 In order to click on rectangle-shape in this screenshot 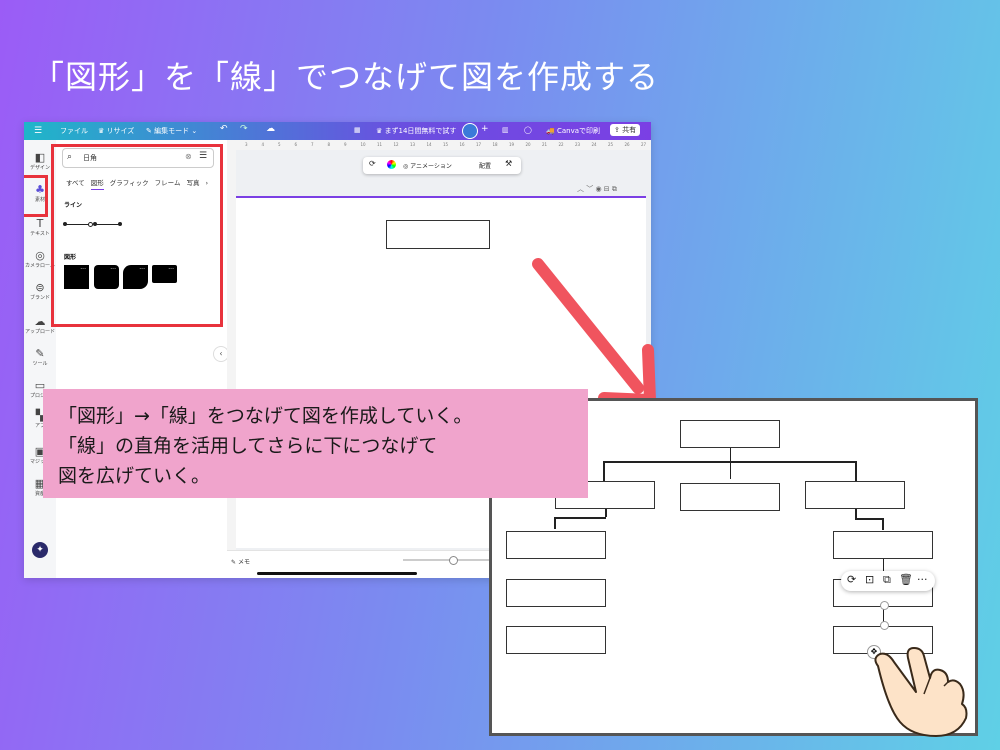, I will do `click(438, 234)`.